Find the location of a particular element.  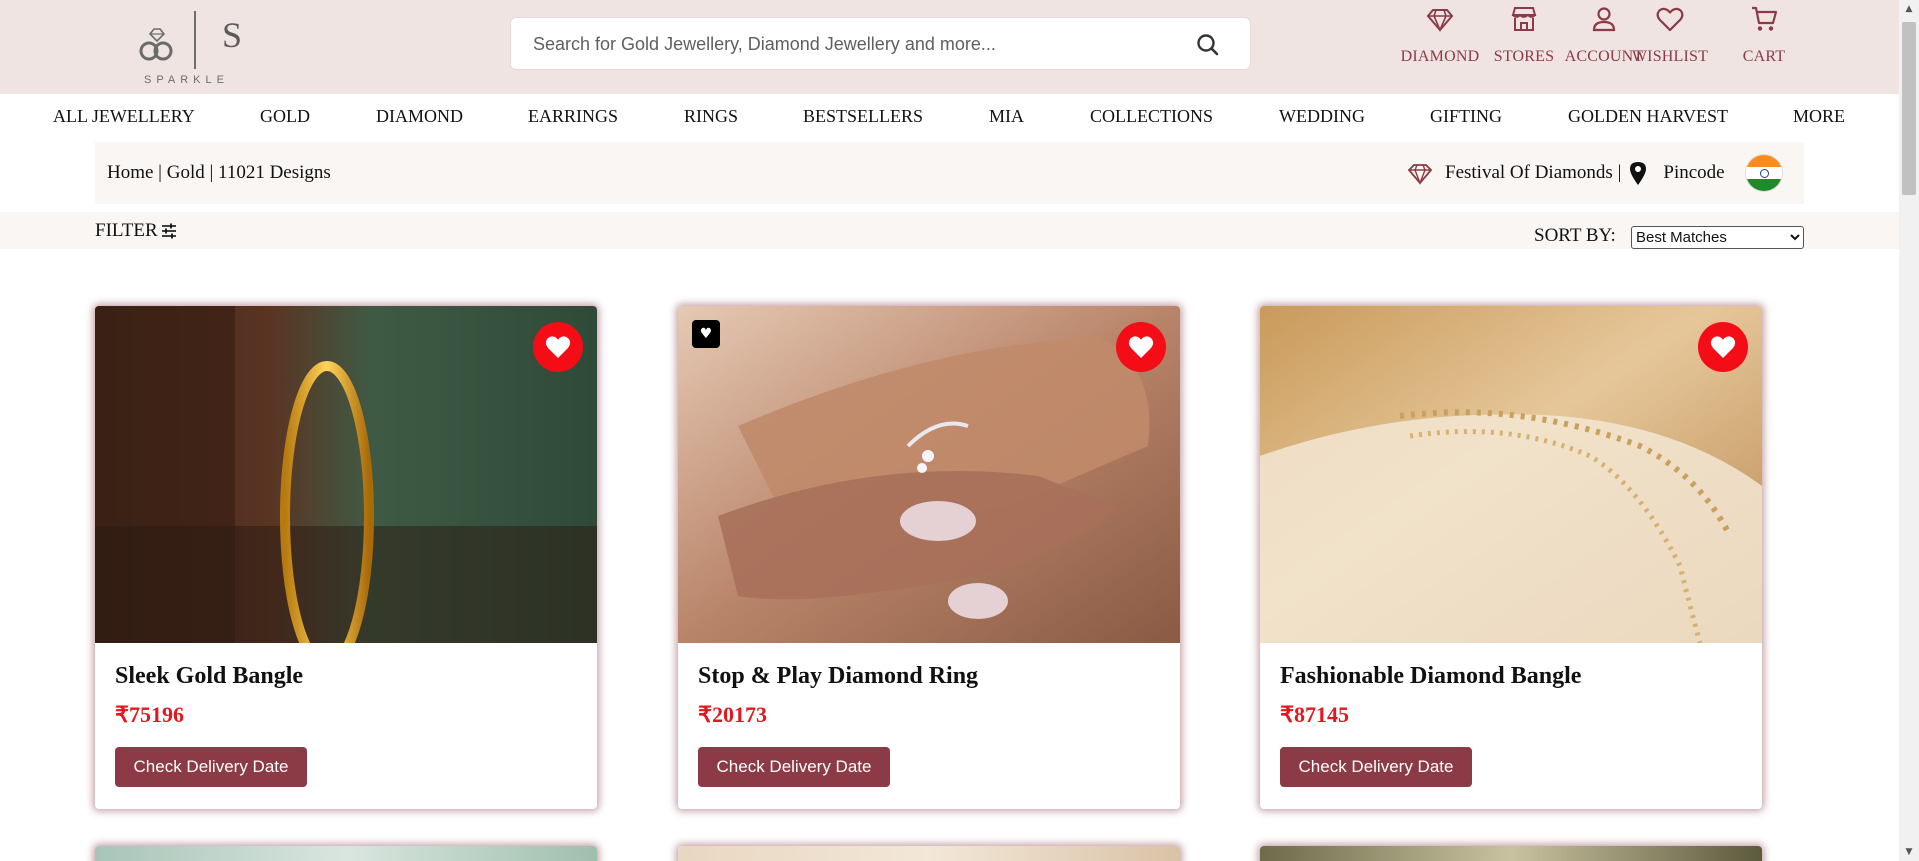

nav-item-diamond: DIAMOND is located at coordinates (419, 116).